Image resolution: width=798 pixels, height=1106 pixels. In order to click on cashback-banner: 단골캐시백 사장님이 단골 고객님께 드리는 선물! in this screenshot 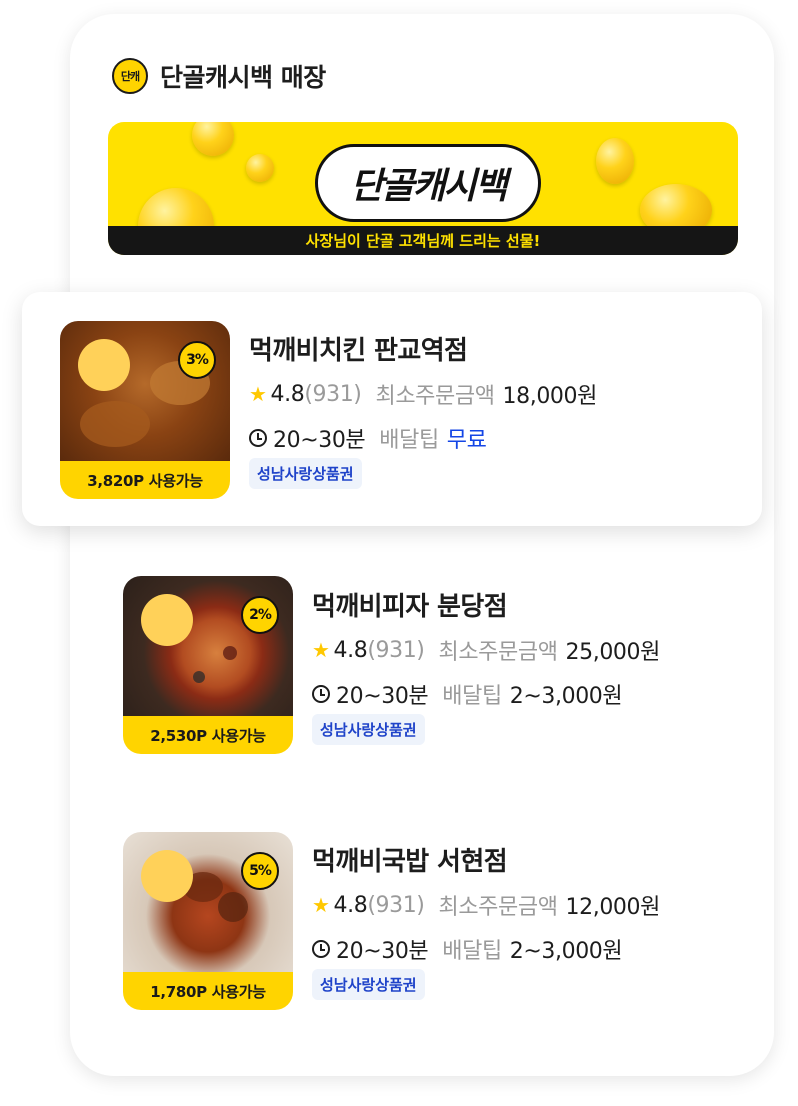, I will do `click(423, 188)`.